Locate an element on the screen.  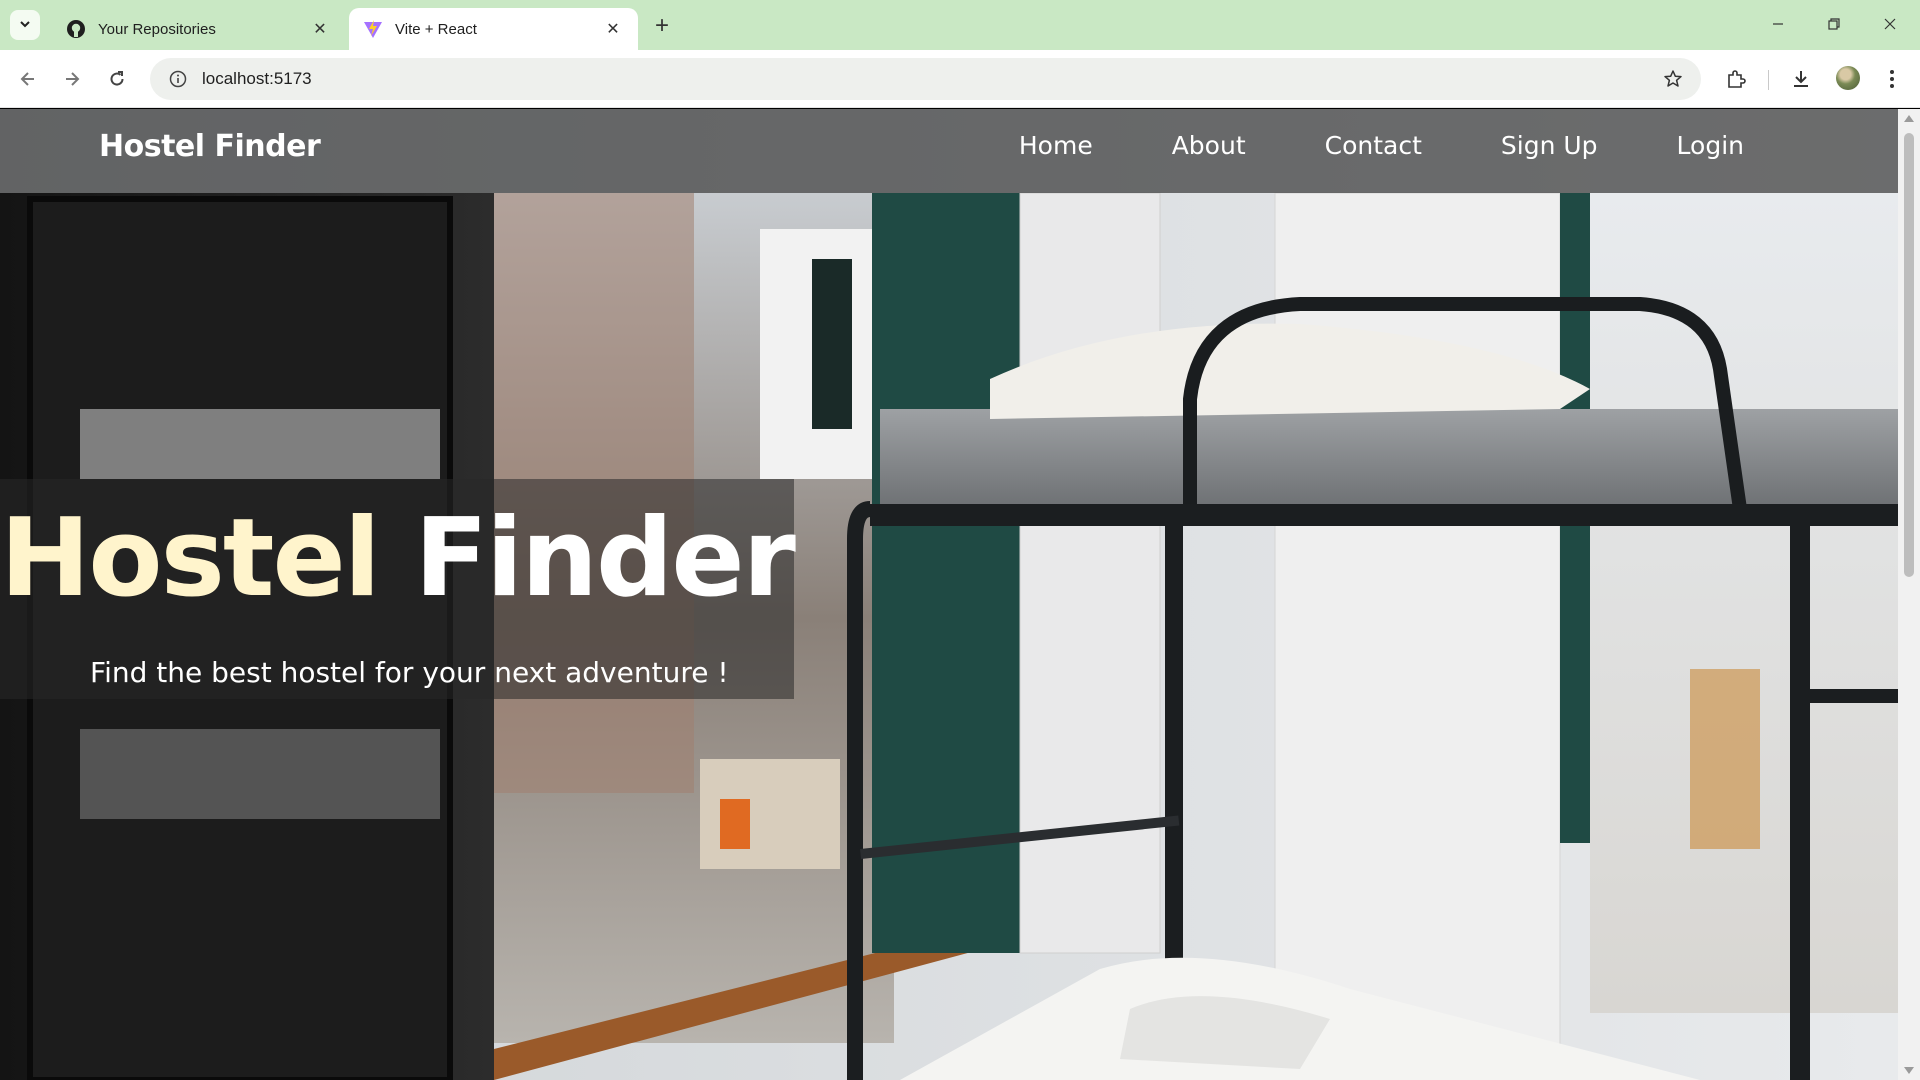
arrow-right-icon is located at coordinates (73, 79).